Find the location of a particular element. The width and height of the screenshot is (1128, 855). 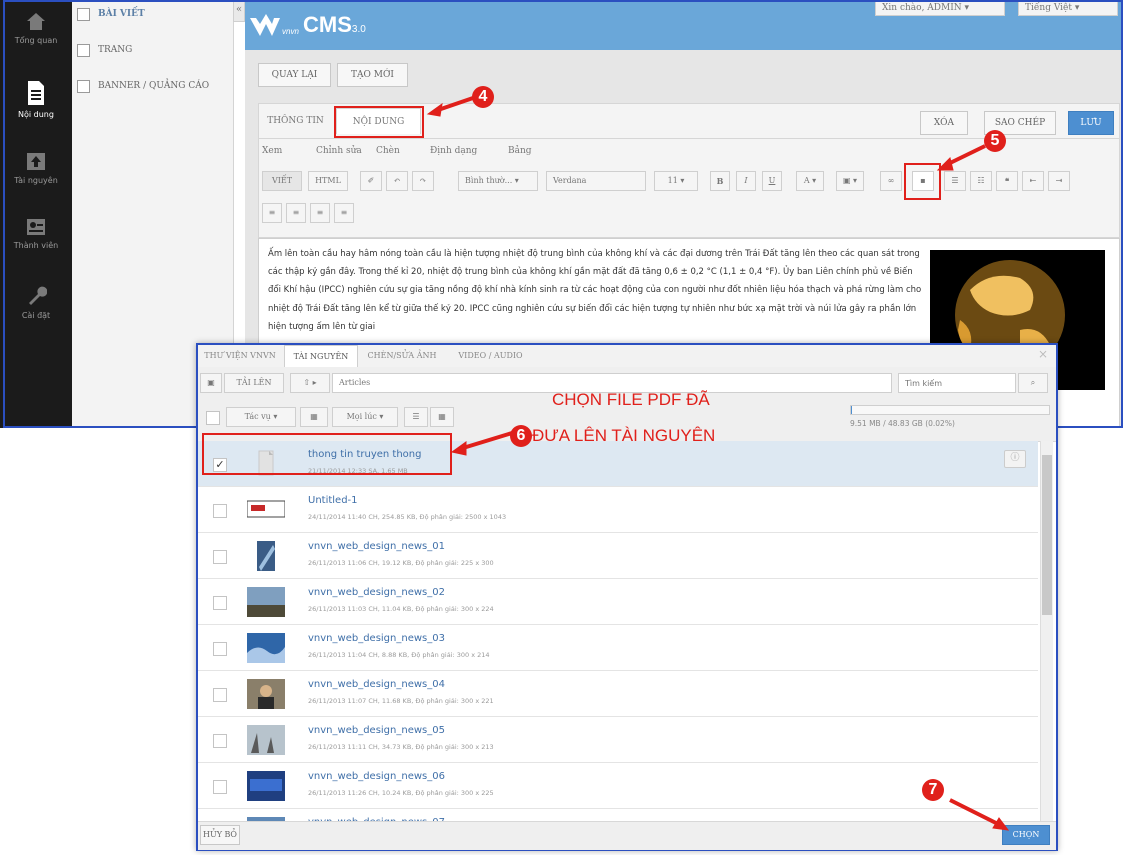

annotation-text-2: ĐƯA LÊN TÀI NGUYÊN is located at coordinates (624, 435).